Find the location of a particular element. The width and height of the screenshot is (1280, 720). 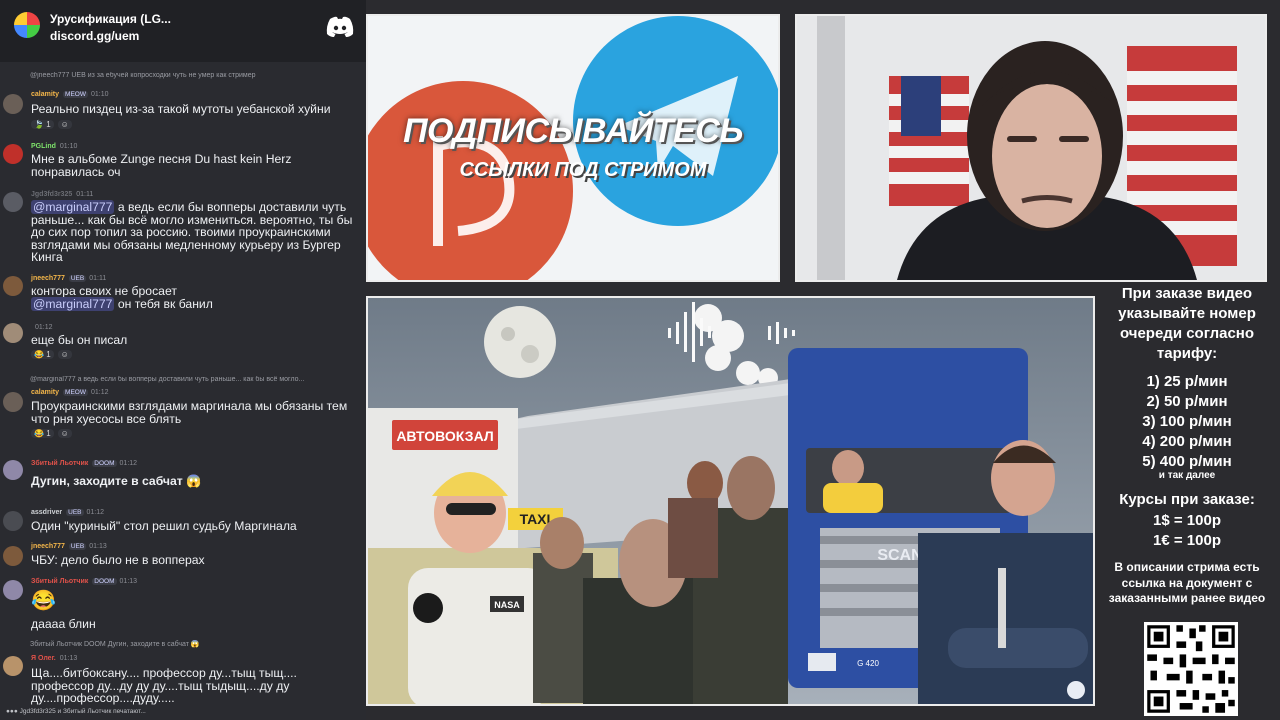

tariff-item: 4) 200 р/мин is located at coordinates (1187, 441).